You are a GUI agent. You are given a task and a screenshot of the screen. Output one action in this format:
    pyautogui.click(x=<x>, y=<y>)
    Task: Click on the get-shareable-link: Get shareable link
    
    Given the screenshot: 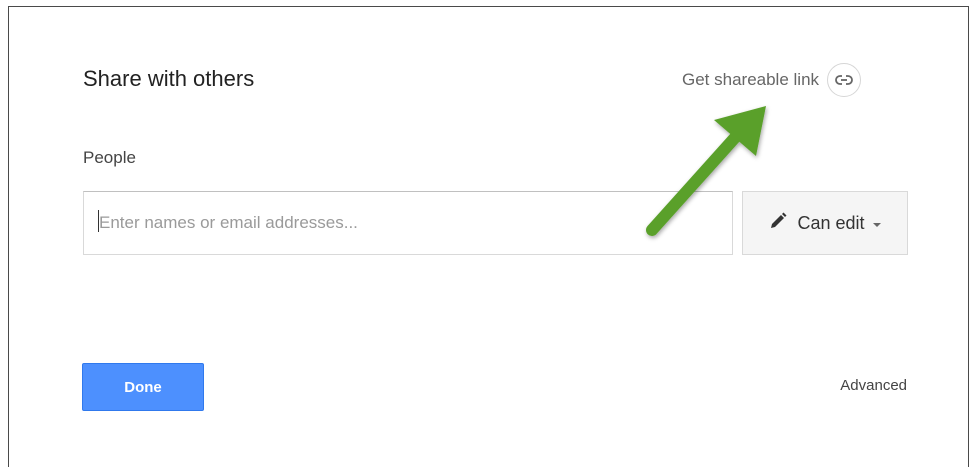 What is the action you would take?
    pyautogui.click(x=772, y=80)
    